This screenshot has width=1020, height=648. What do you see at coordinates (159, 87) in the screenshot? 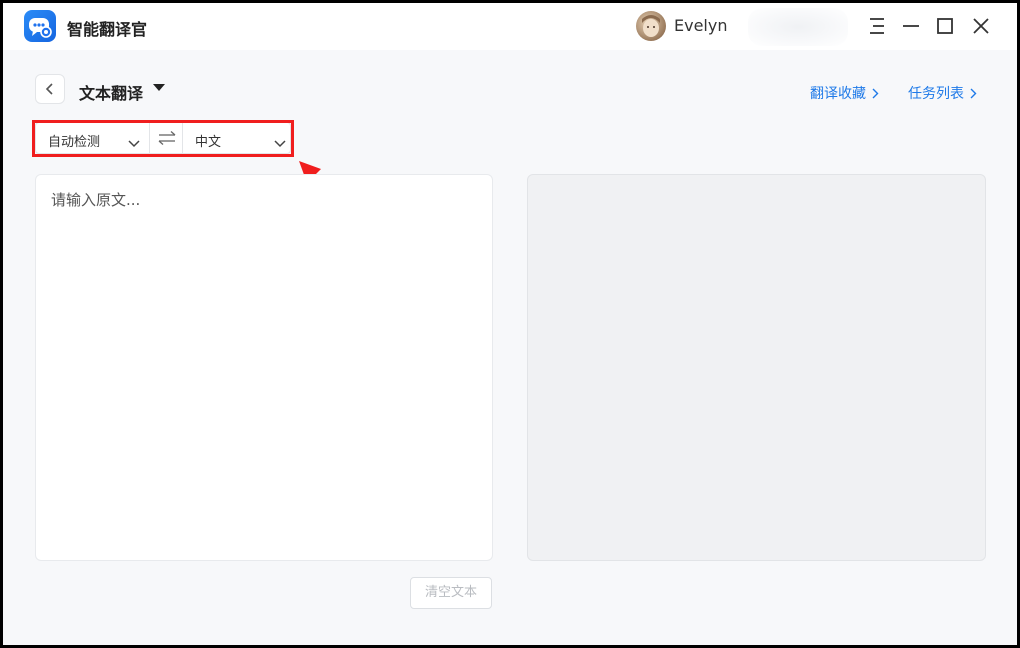
I see `caret-down-icon` at bounding box center [159, 87].